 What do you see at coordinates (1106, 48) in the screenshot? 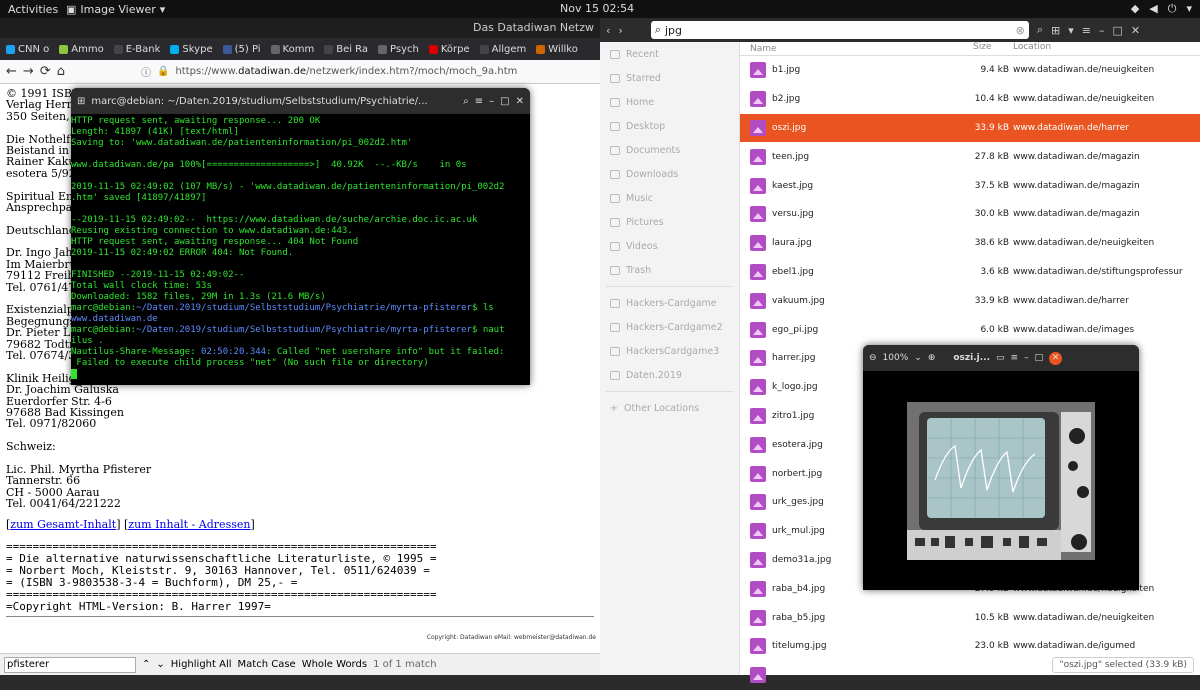
I see `column-location: Location` at bounding box center [1106, 48].